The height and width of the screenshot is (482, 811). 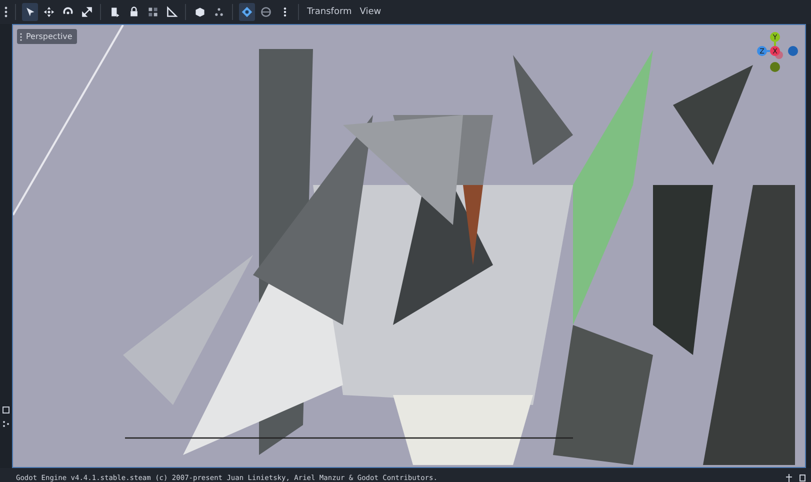 I want to click on menu-button: Transform, so click(x=329, y=12).